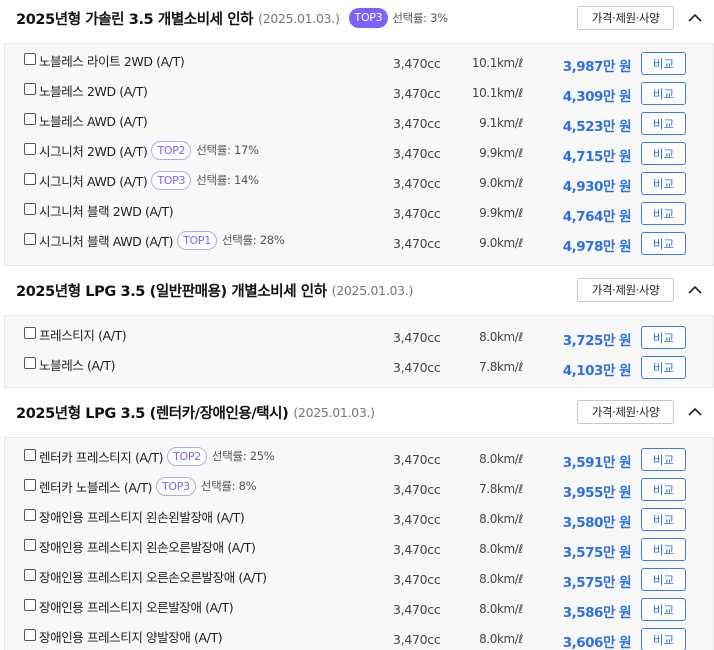  I want to click on trim-label: 시그니처 2WD (A/T) TOP2 선택률: 17%, so click(149, 150).